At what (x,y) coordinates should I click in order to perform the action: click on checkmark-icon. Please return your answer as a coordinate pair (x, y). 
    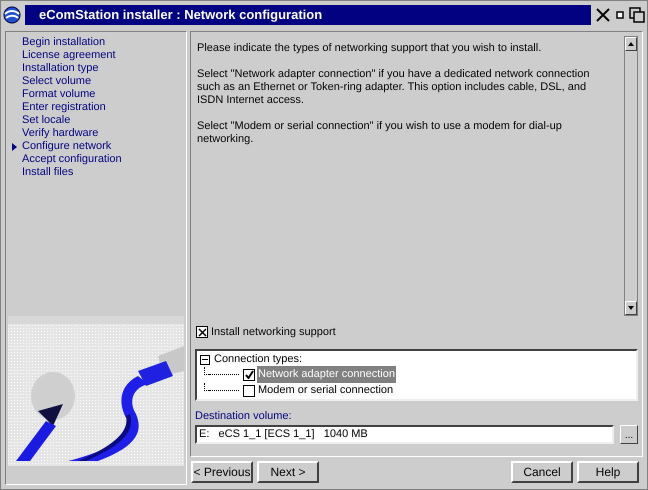
    Looking at the image, I should click on (249, 374).